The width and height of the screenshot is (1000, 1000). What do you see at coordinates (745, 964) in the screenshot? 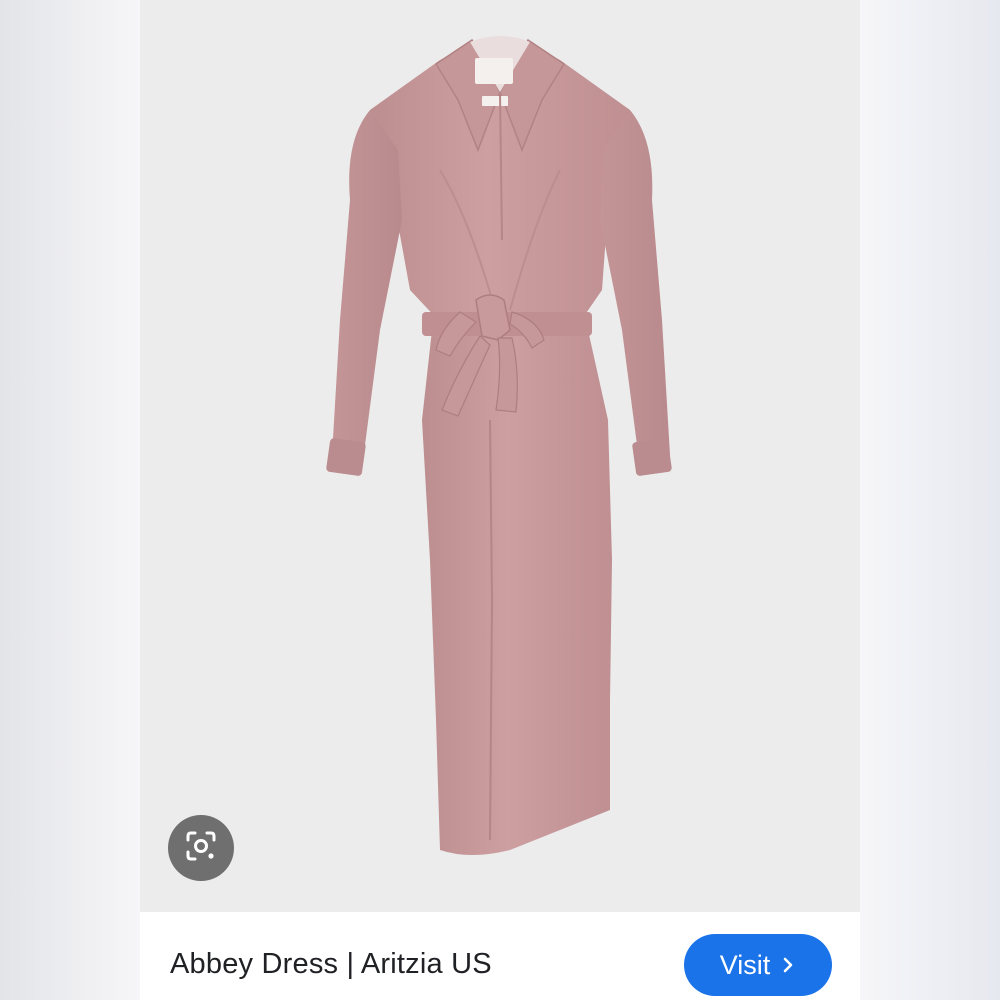
I see `visit-button-label: Visit` at bounding box center [745, 964].